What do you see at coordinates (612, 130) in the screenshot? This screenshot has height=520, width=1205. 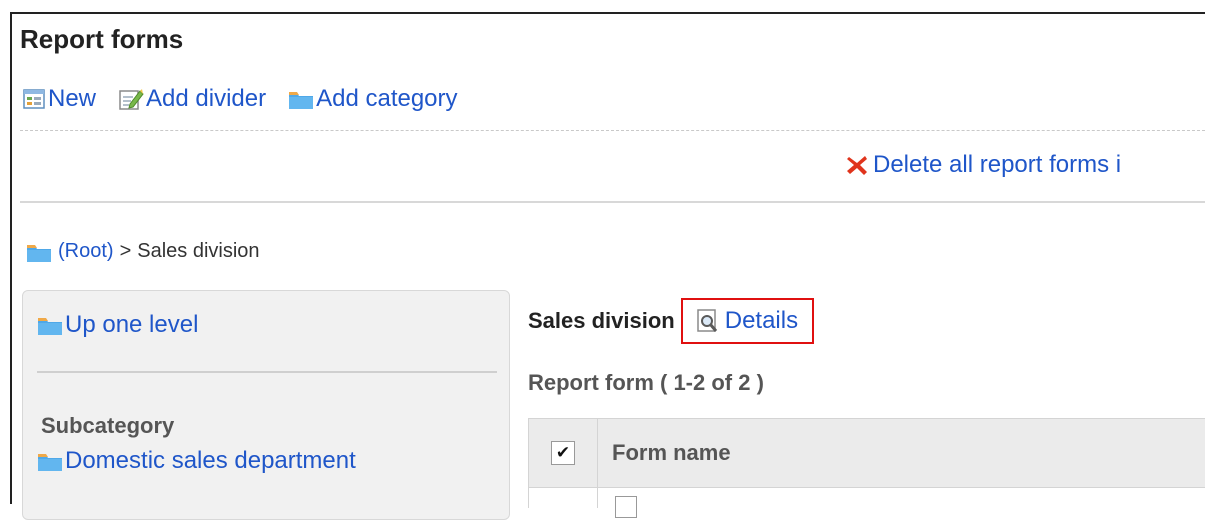 I see `toolbar-divider` at bounding box center [612, 130].